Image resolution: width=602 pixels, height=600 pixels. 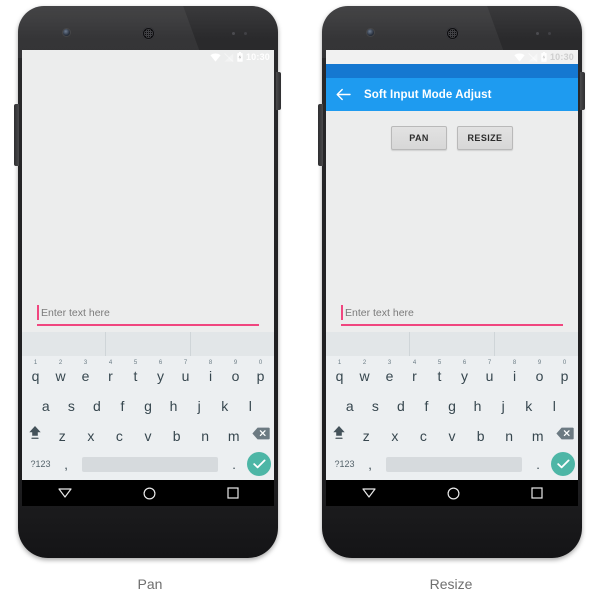 What do you see at coordinates (419, 138) in the screenshot?
I see `pan-button: PAN` at bounding box center [419, 138].